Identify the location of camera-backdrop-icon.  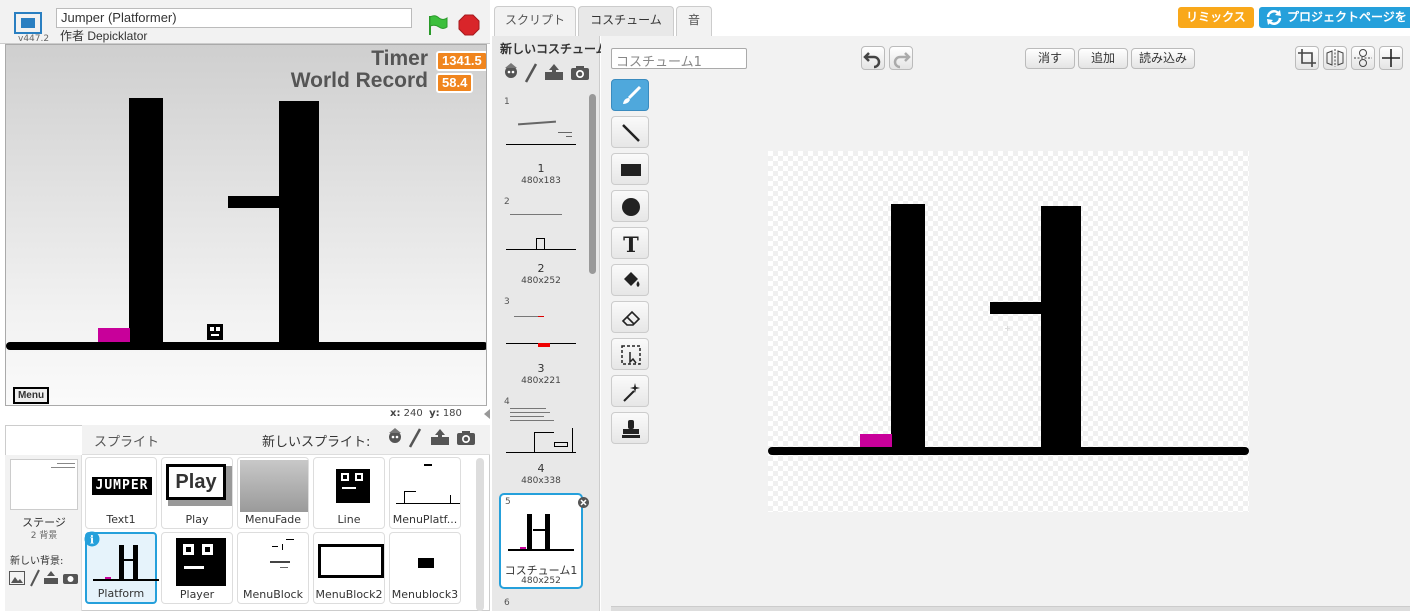
(70, 578).